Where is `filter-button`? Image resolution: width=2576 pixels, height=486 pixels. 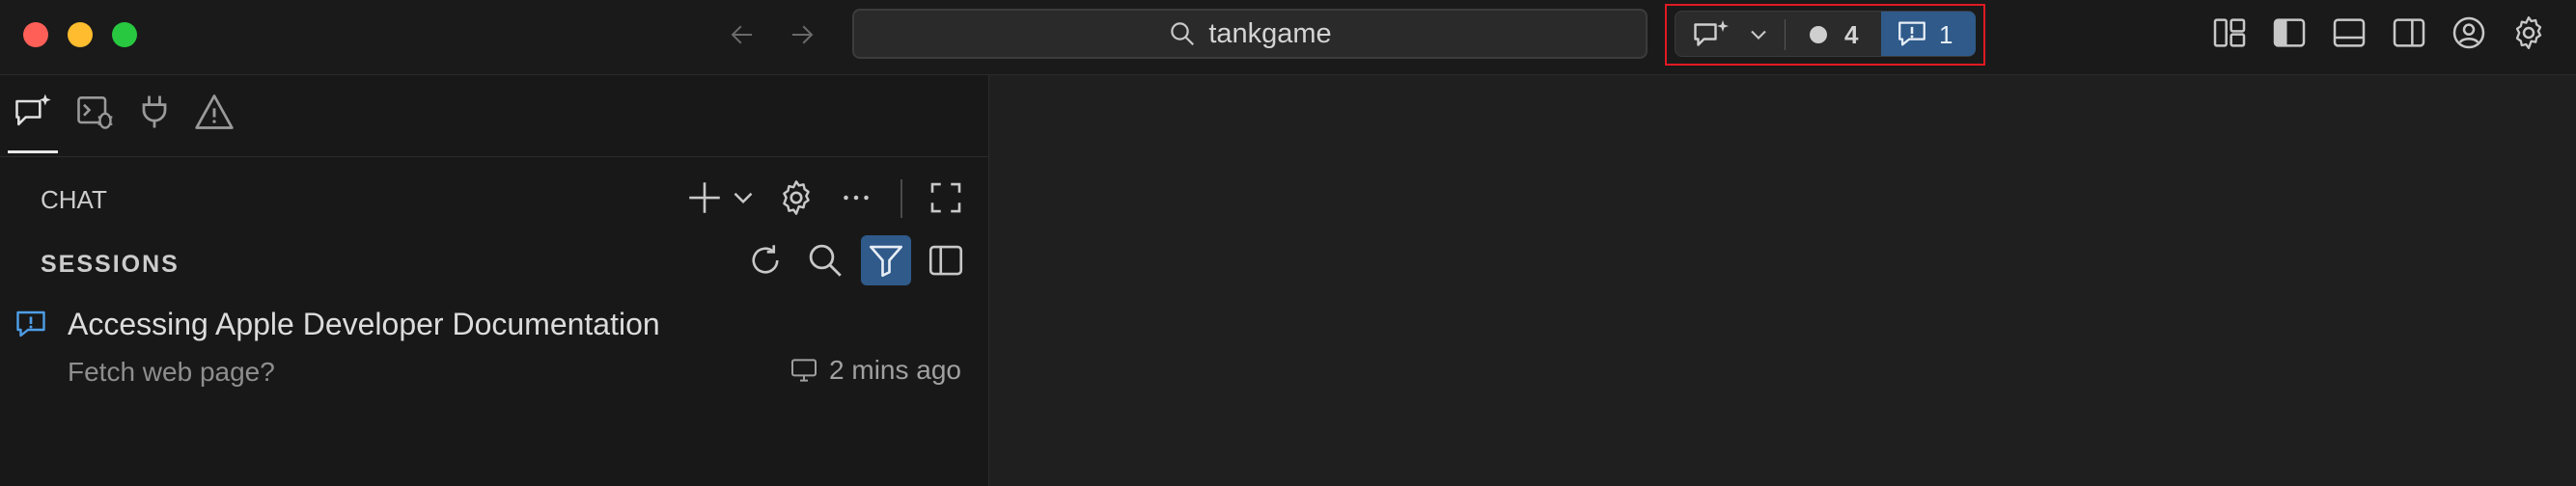 filter-button is located at coordinates (886, 260).